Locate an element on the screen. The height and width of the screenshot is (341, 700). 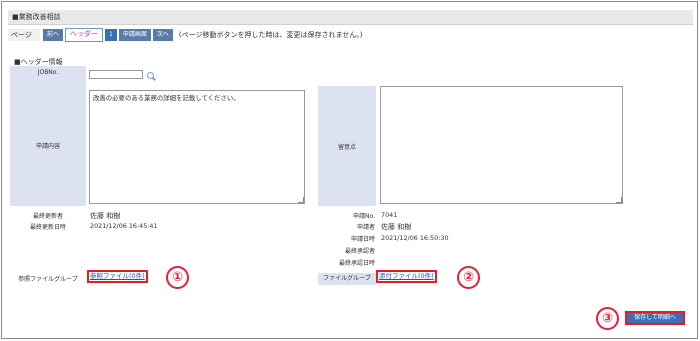
next-button: 次へ is located at coordinates (162, 35).